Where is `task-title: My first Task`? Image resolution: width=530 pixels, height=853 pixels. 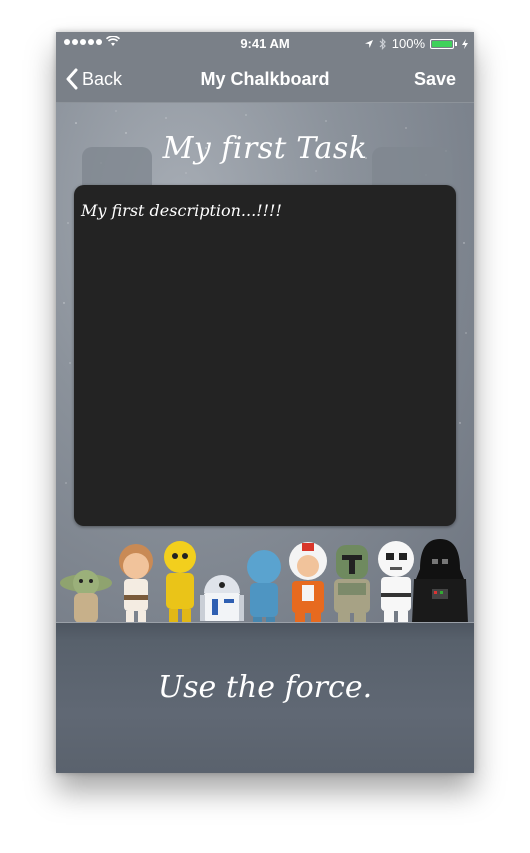 task-title: My first Task is located at coordinates (265, 148).